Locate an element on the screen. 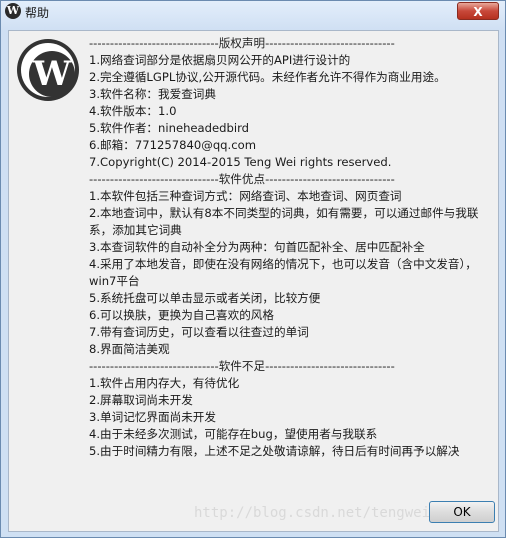 The height and width of the screenshot is (538, 506). ok-button: OK is located at coordinates (462, 512).